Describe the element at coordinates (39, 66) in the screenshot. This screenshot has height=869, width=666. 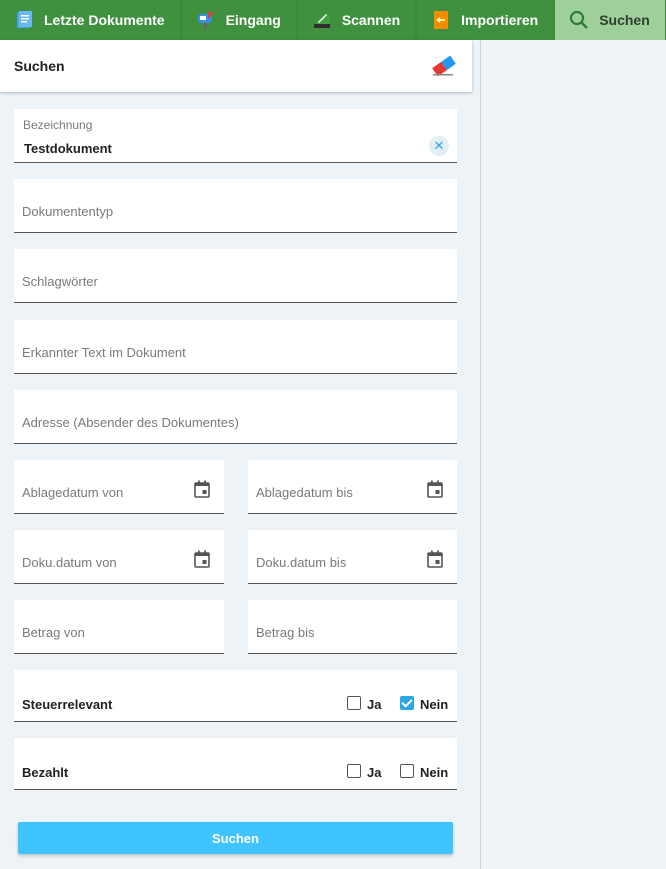
I see `panel-title: Suchen` at that location.